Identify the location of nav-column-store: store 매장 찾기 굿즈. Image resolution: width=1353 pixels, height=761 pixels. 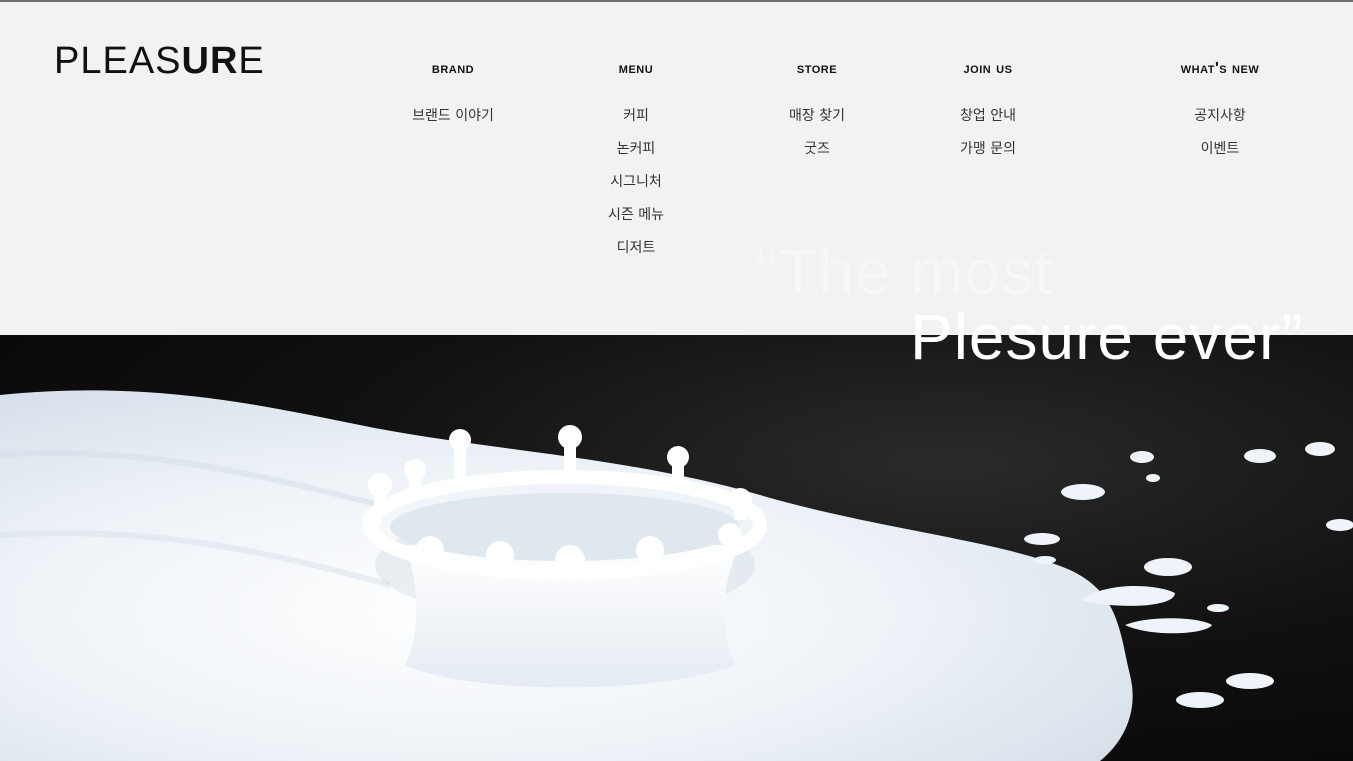
(817, 117).